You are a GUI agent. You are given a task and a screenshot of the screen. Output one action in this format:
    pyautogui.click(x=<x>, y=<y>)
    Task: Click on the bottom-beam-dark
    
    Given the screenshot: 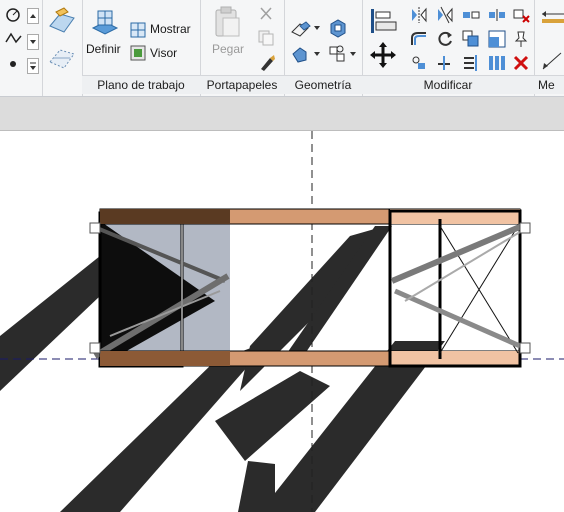 What is the action you would take?
    pyautogui.click(x=165, y=358)
    